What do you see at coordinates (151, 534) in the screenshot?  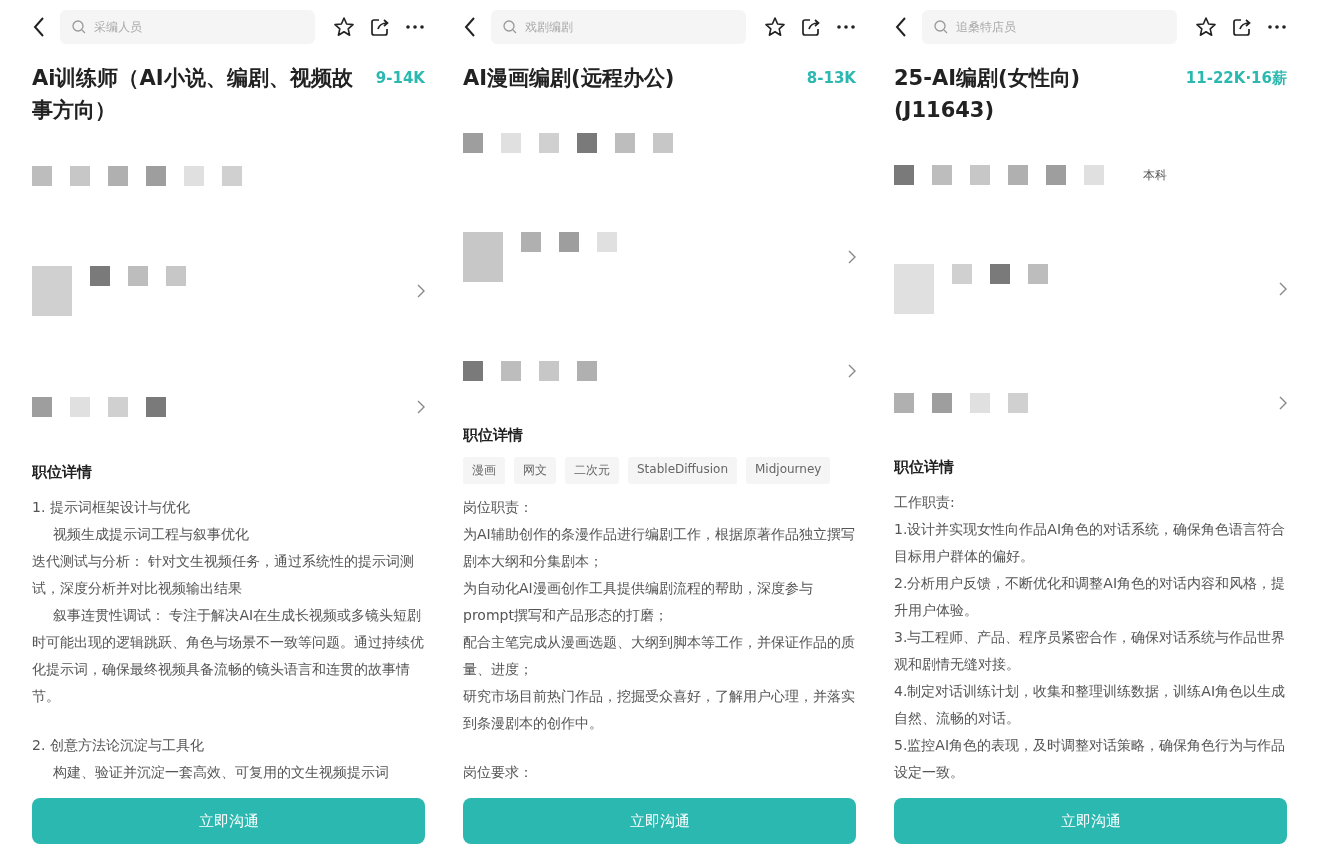 I see `description-text: 视频生成提示词工程与叙事优化` at bounding box center [151, 534].